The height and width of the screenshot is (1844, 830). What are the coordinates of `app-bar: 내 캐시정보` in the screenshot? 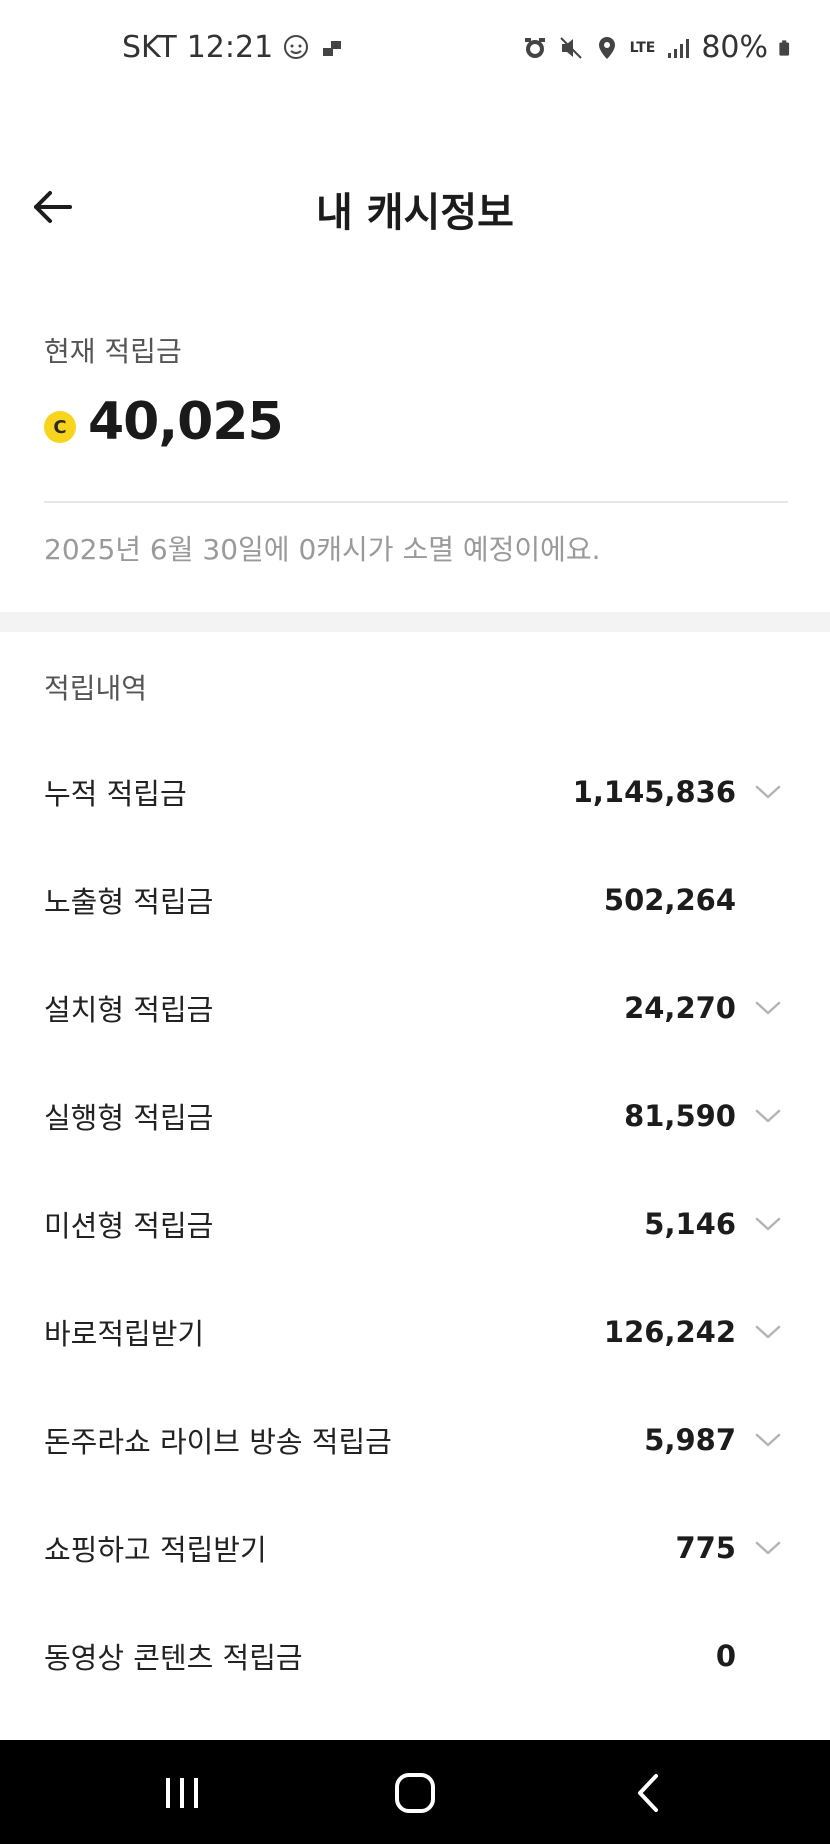 It's located at (415, 205).